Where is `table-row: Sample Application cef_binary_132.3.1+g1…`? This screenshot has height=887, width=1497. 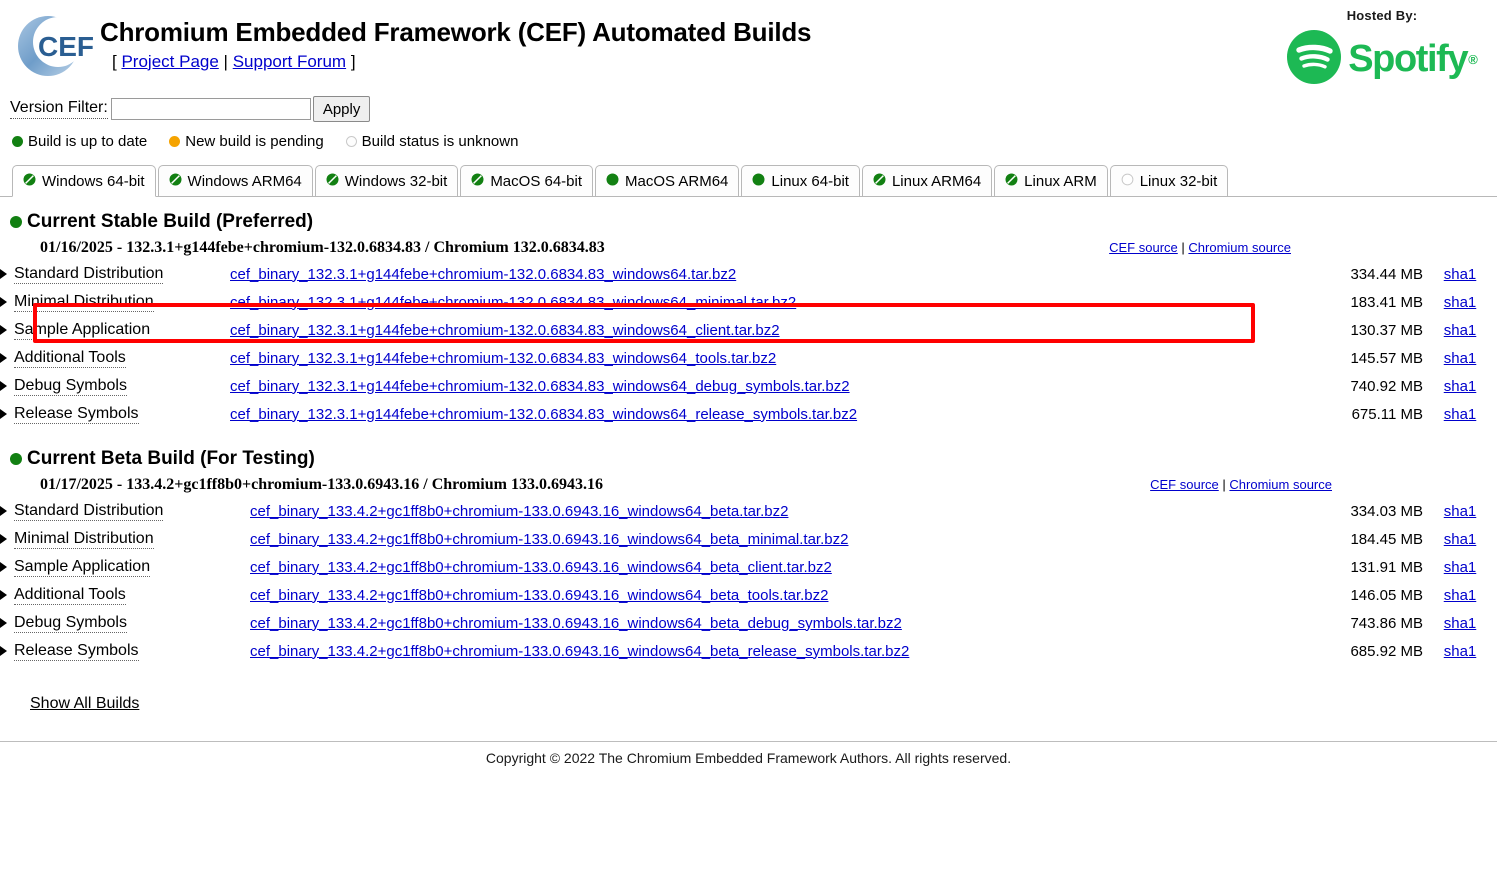
table-row: Sample Application cef_binary_132.3.1+g1… is located at coordinates (748, 330).